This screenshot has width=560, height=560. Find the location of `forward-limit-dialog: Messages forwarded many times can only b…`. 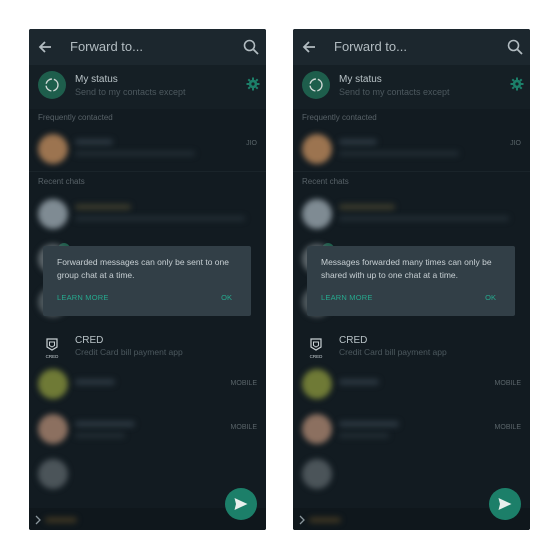

forward-limit-dialog: Messages forwarded many times can only b… is located at coordinates (411, 281).